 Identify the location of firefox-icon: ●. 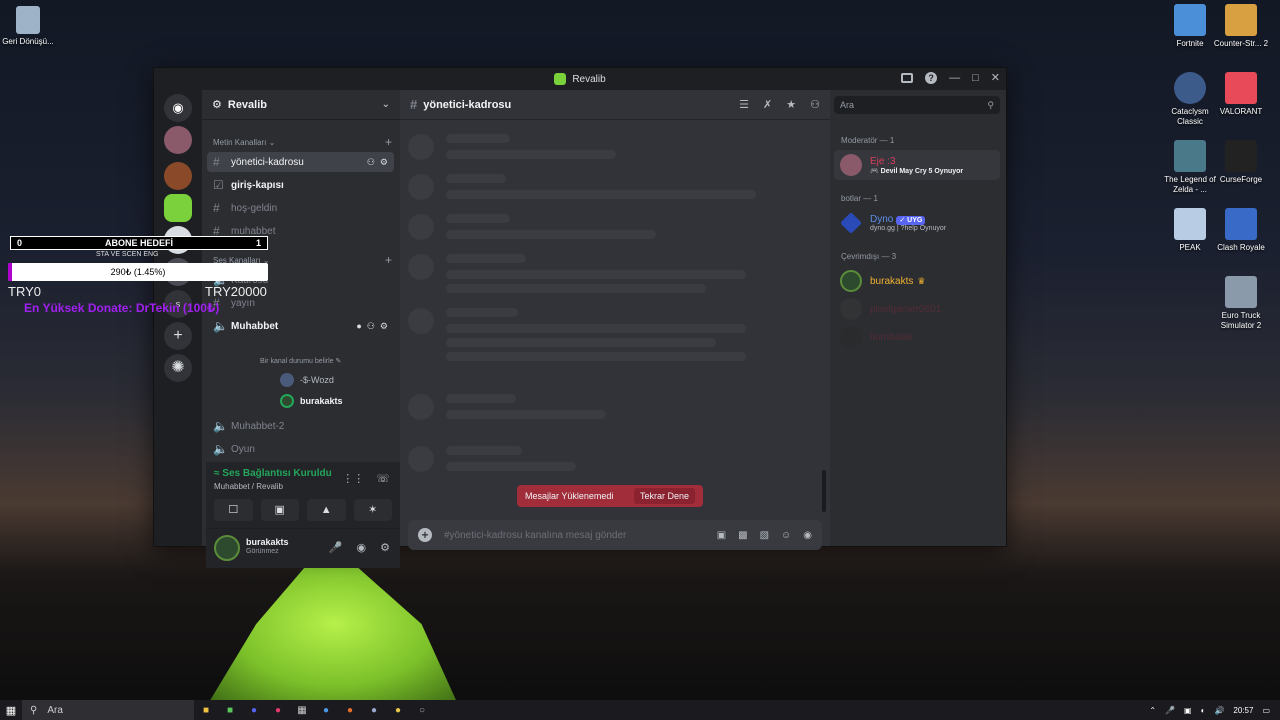
(350, 710).